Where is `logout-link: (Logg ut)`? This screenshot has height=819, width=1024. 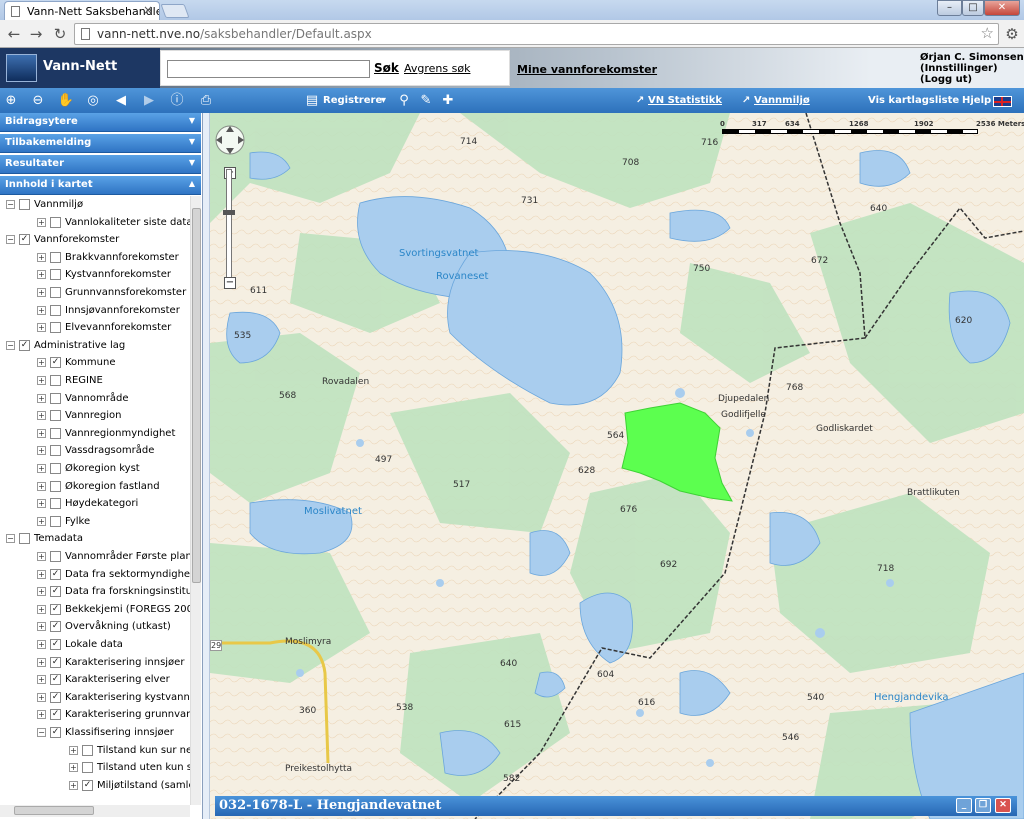
logout-link: (Logg ut) is located at coordinates (972, 79).